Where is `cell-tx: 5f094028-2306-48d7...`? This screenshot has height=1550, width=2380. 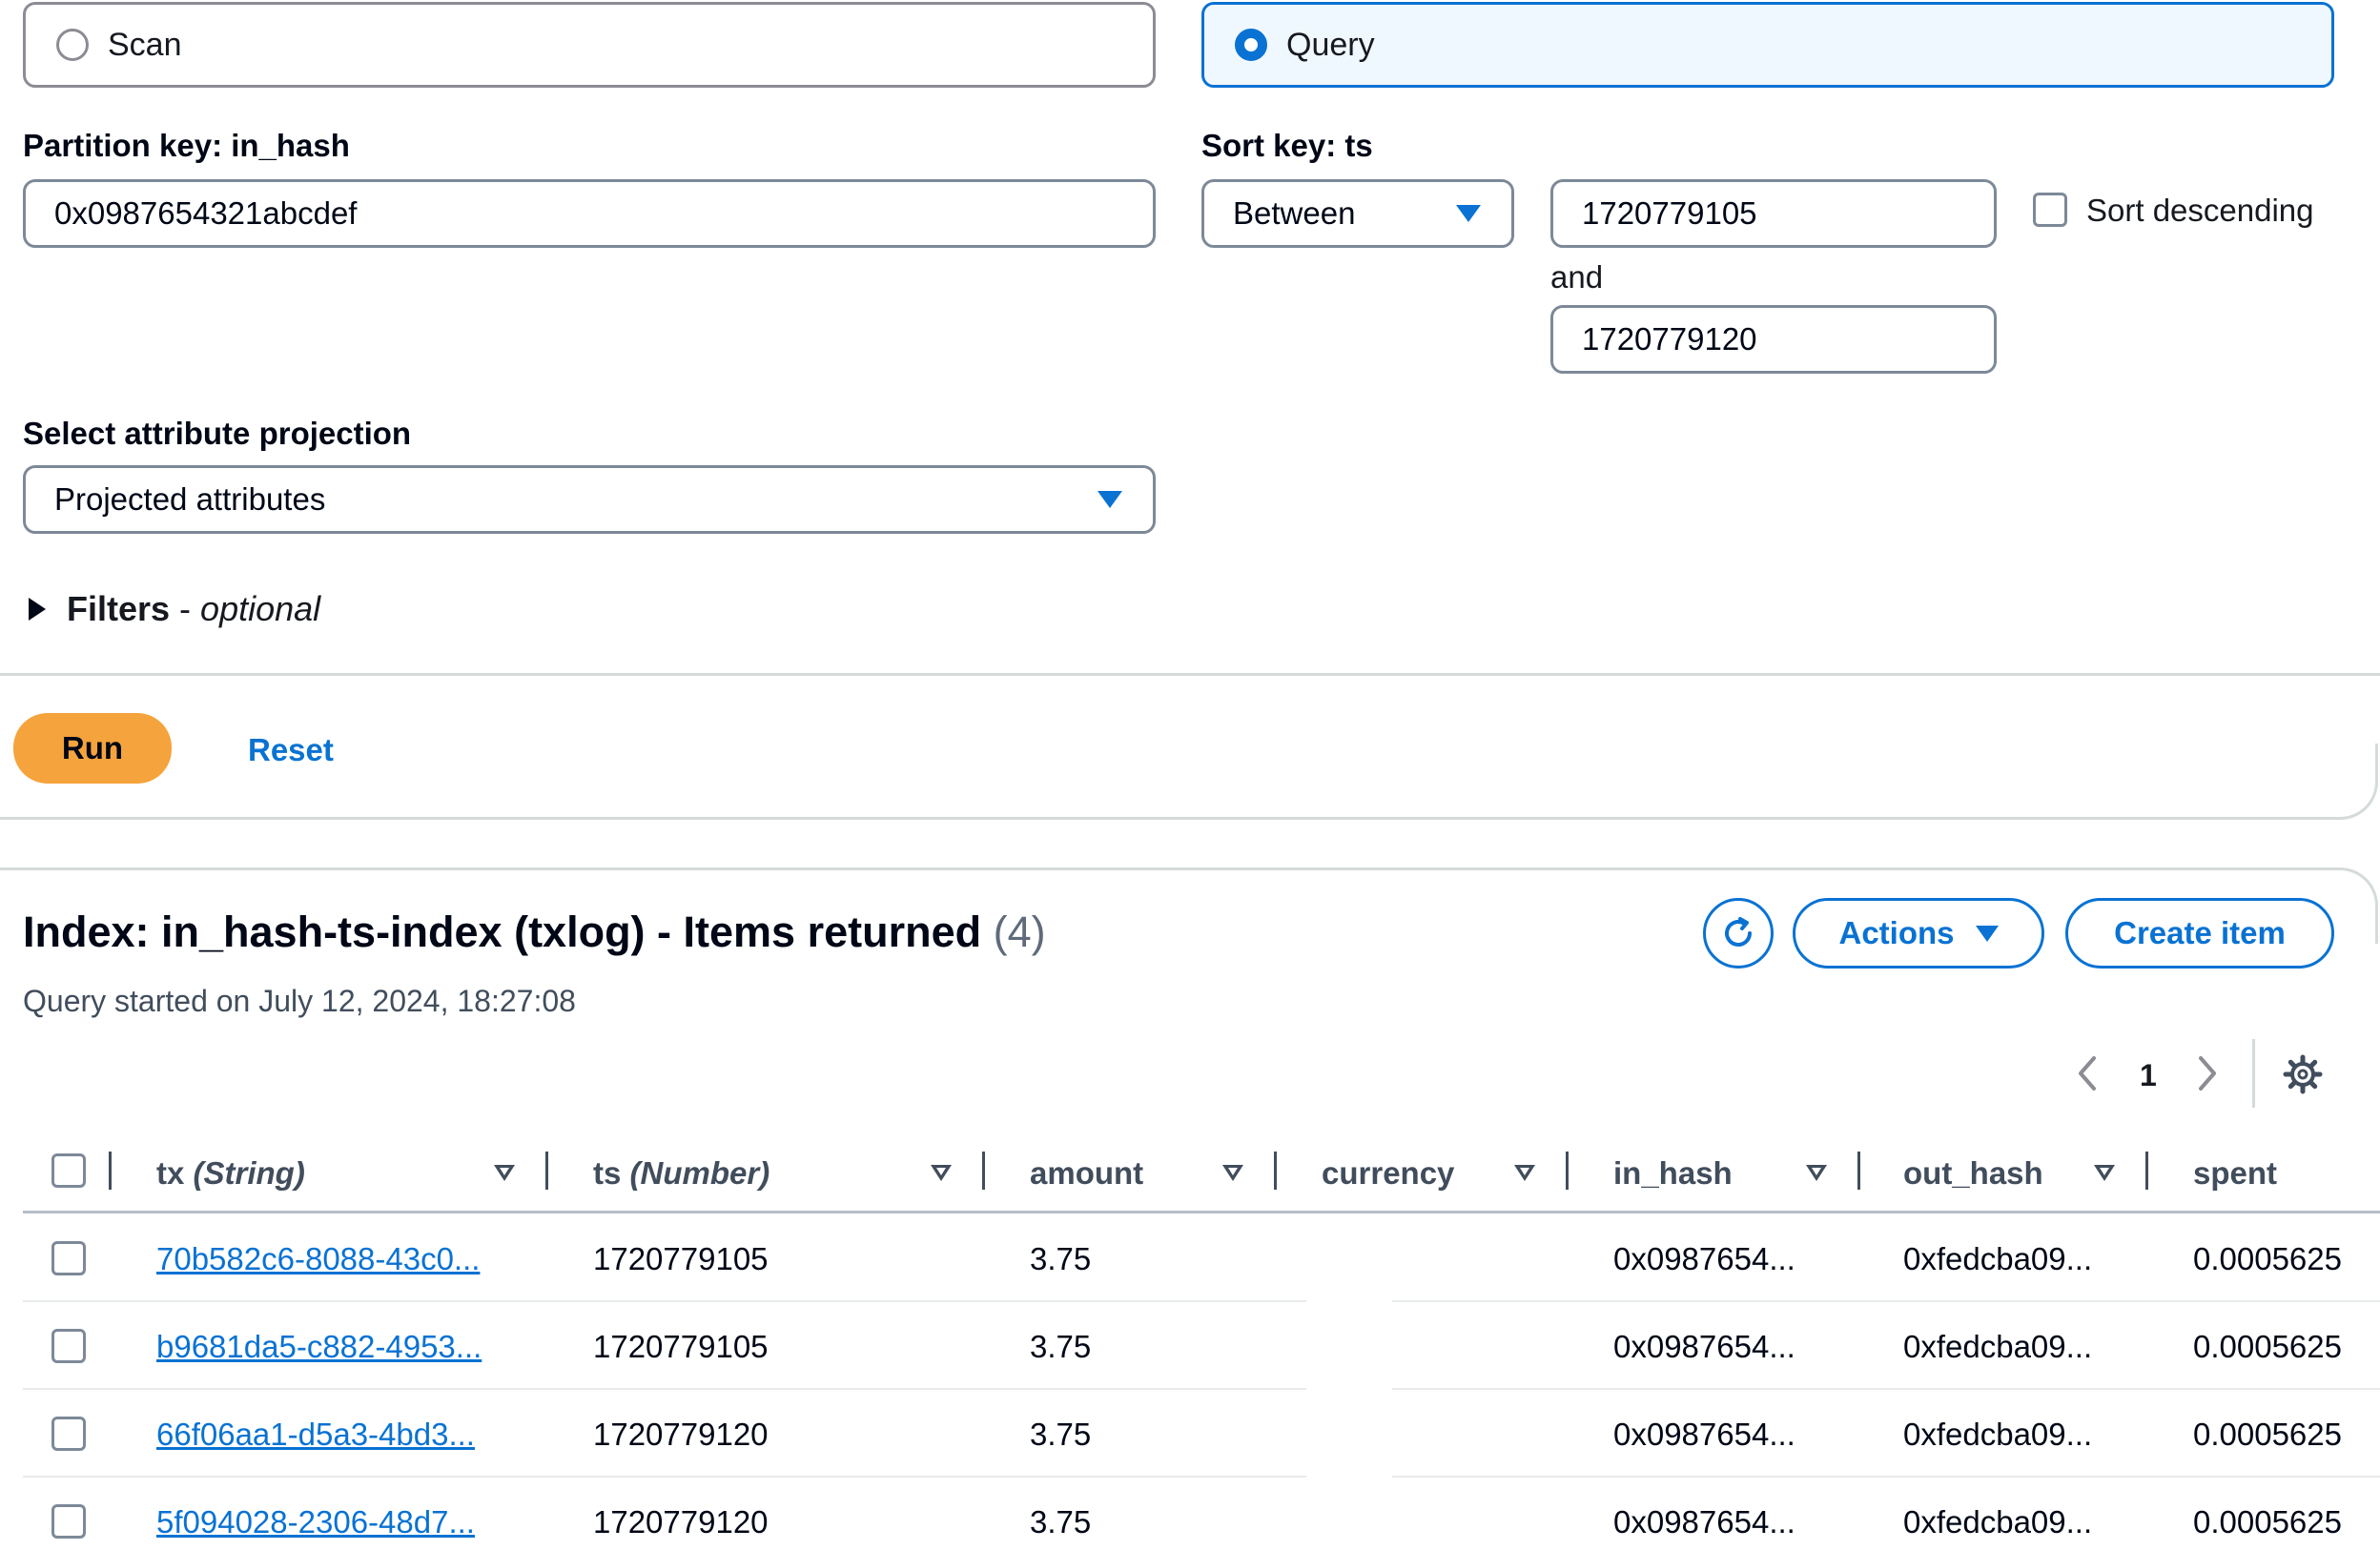 cell-tx: 5f094028-2306-48d7... is located at coordinates (315, 1522).